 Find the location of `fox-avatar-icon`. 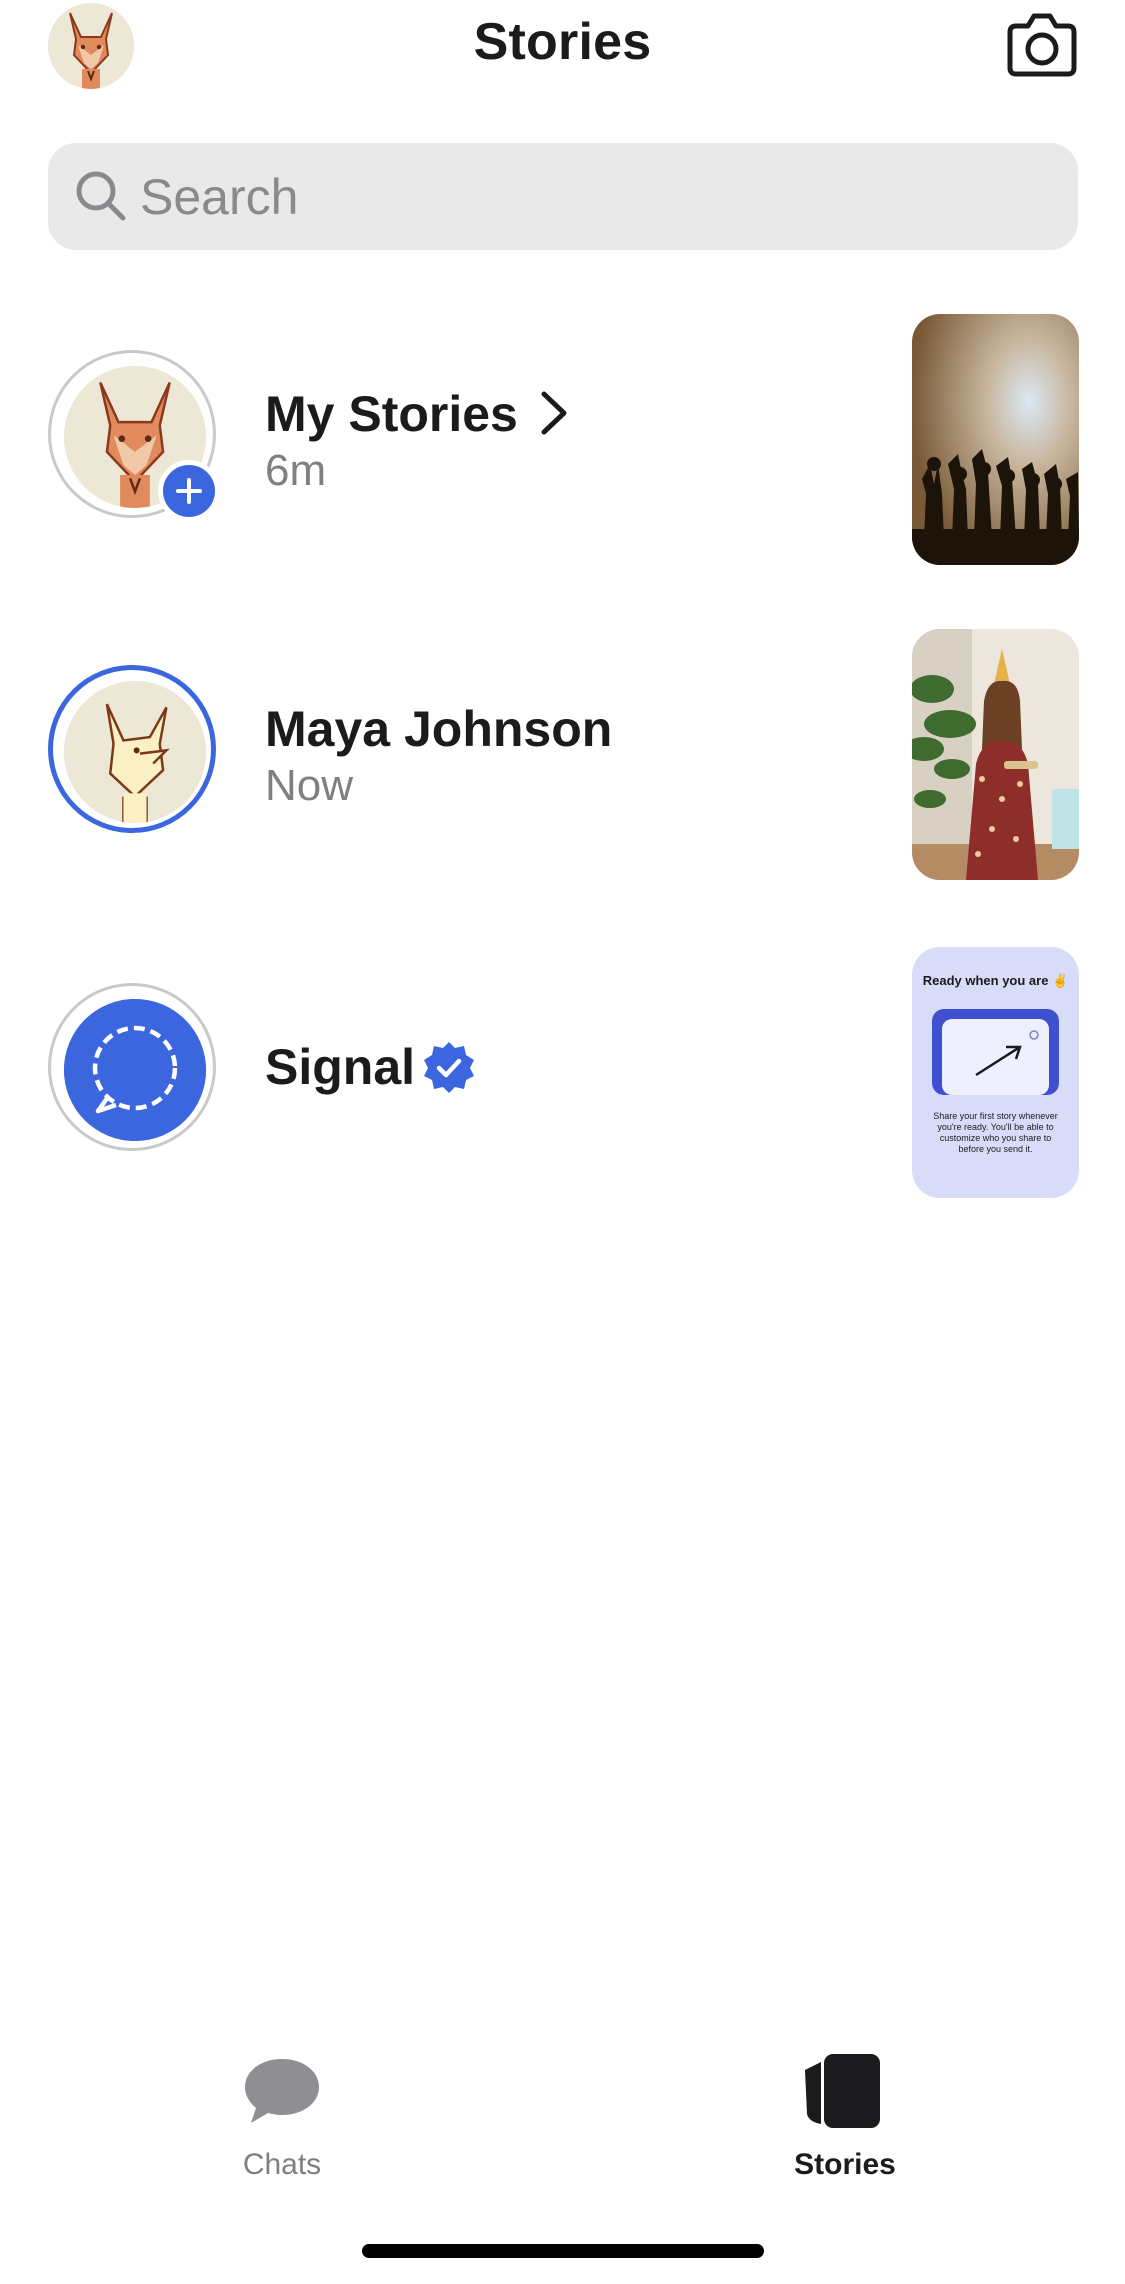

fox-avatar-icon is located at coordinates (135, 752).